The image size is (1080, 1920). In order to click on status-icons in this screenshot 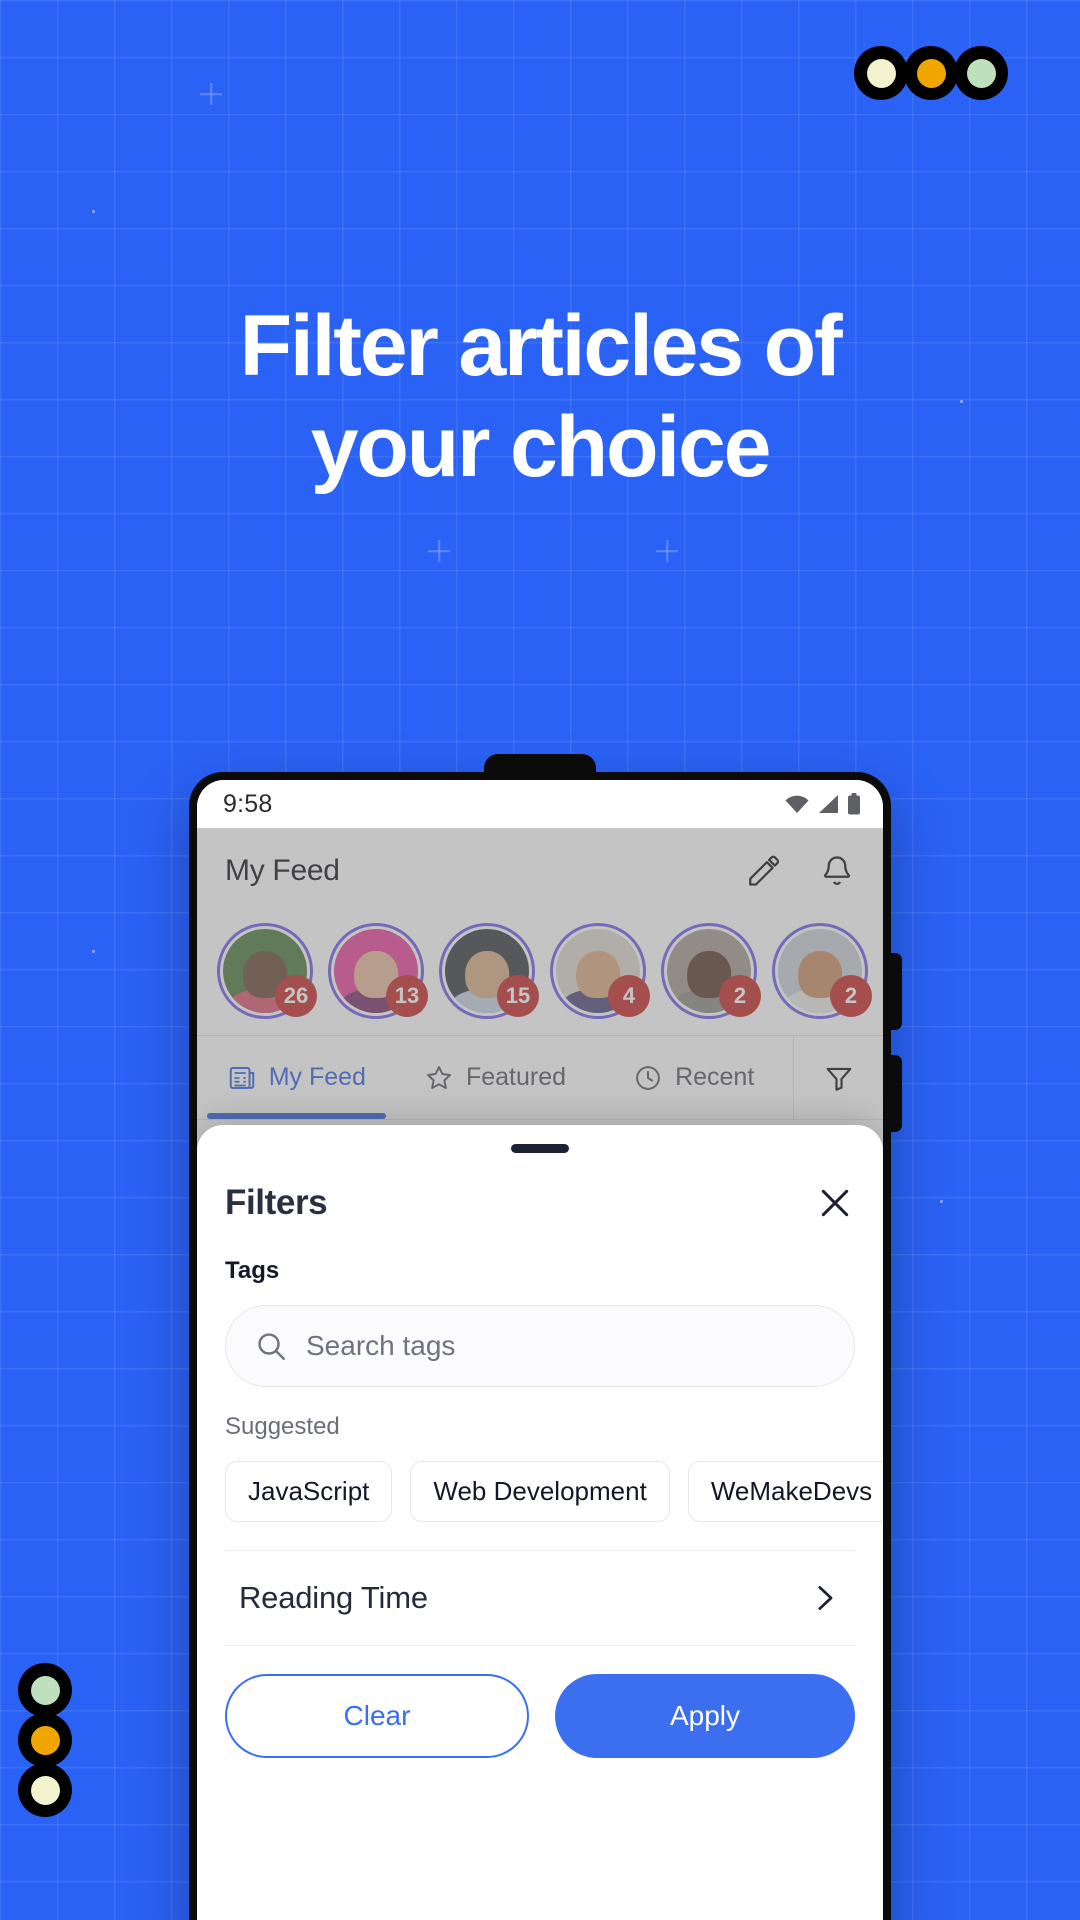, I will do `click(822, 804)`.